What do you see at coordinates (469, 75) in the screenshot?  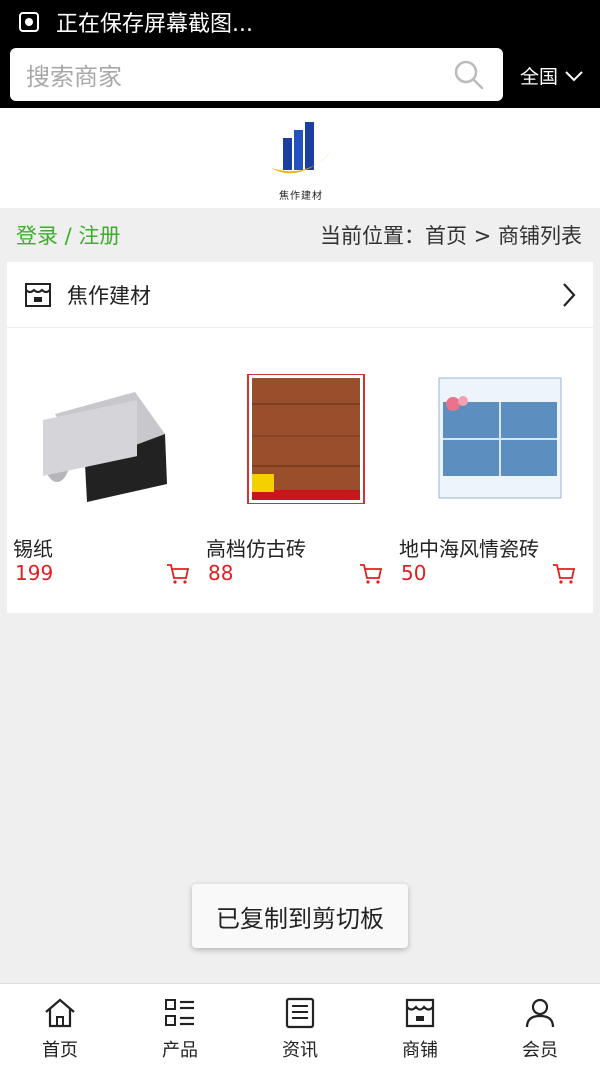 I see `search-icon` at bounding box center [469, 75].